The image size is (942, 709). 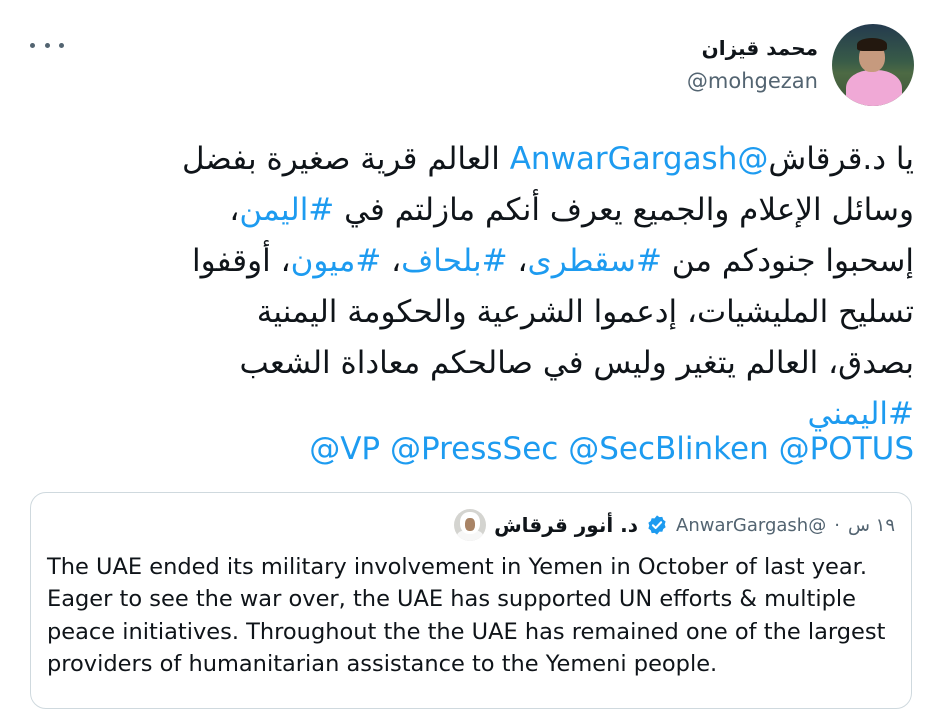 I want to click on hashtag-link: #بلحاف, so click(x=454, y=261).